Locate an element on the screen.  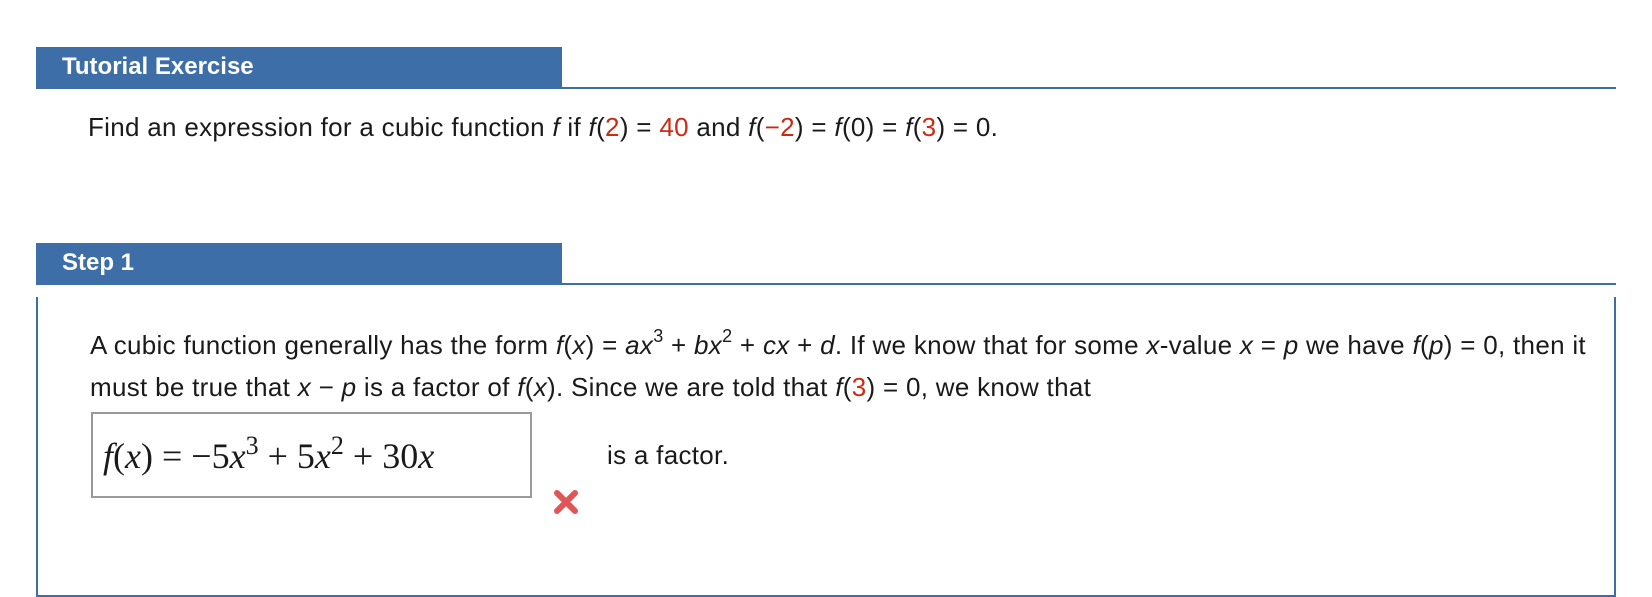
step1-header: Step 1 is located at coordinates (826, 264).